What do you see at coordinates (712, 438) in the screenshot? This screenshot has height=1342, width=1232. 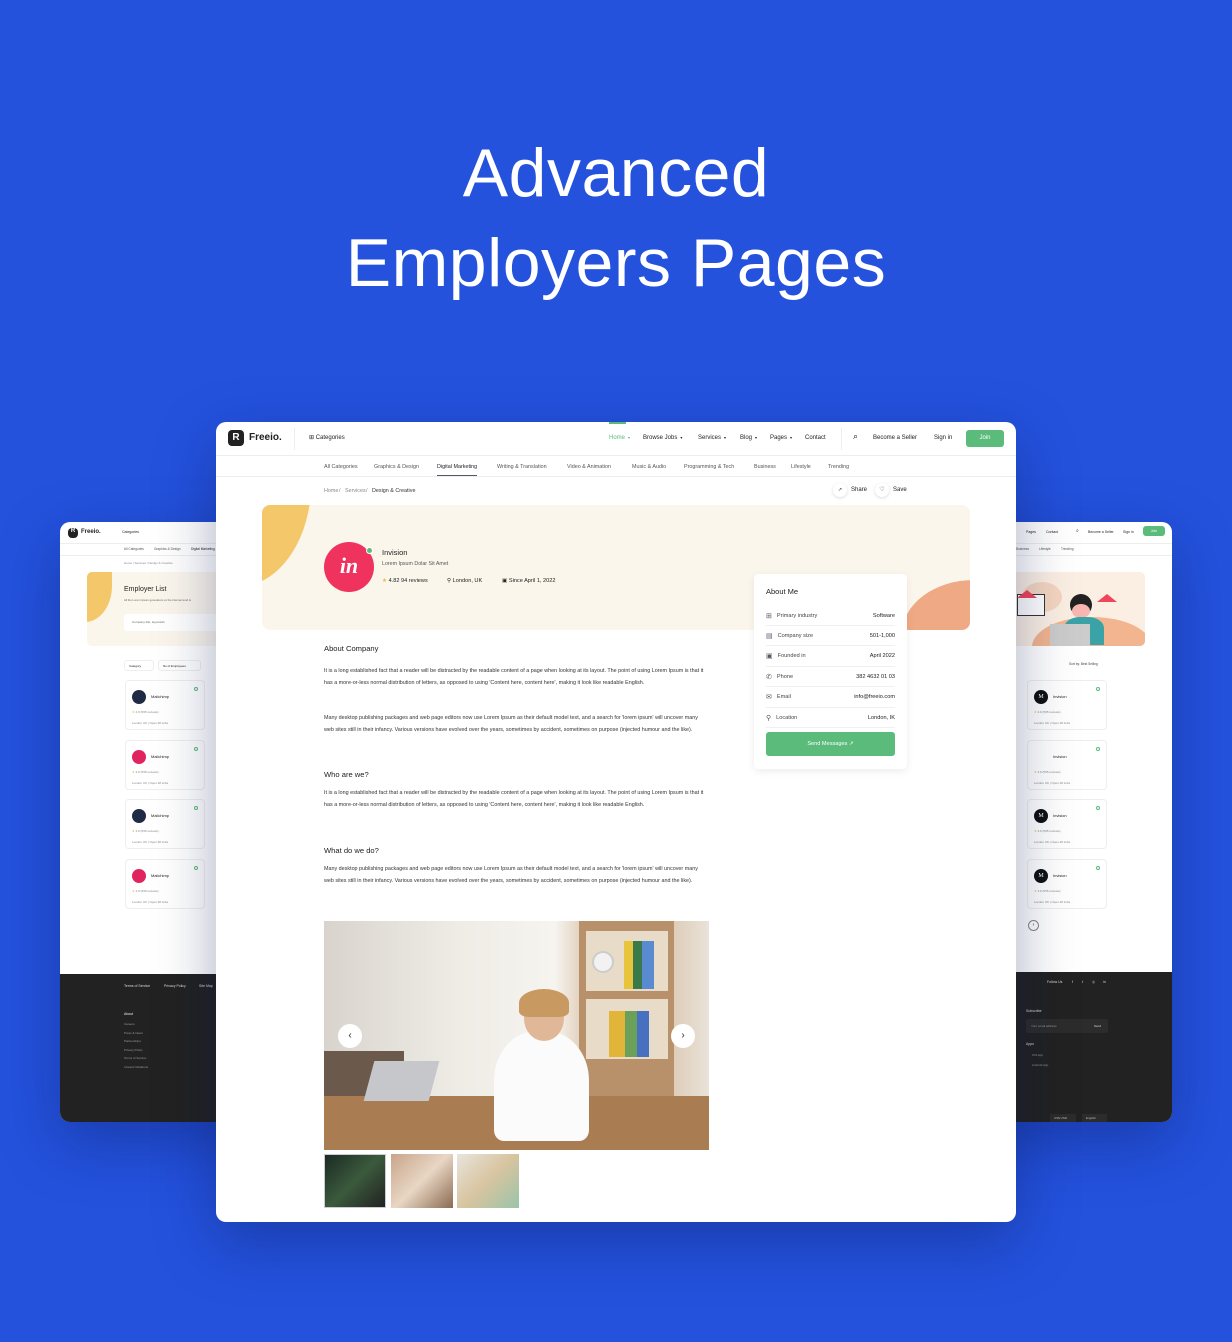 I see `nav-services: Services ▾` at bounding box center [712, 438].